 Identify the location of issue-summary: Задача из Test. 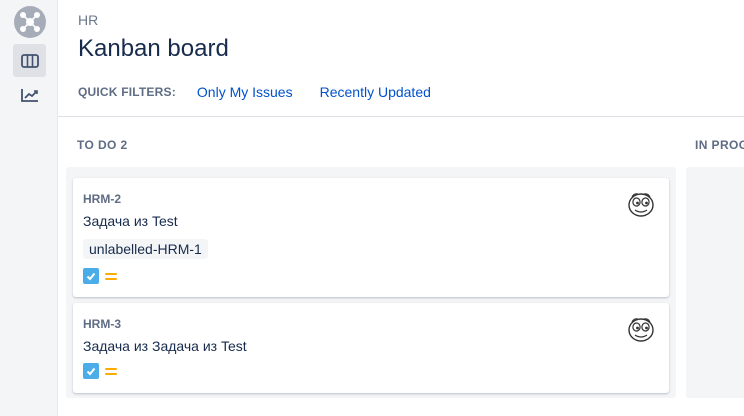
(130, 221).